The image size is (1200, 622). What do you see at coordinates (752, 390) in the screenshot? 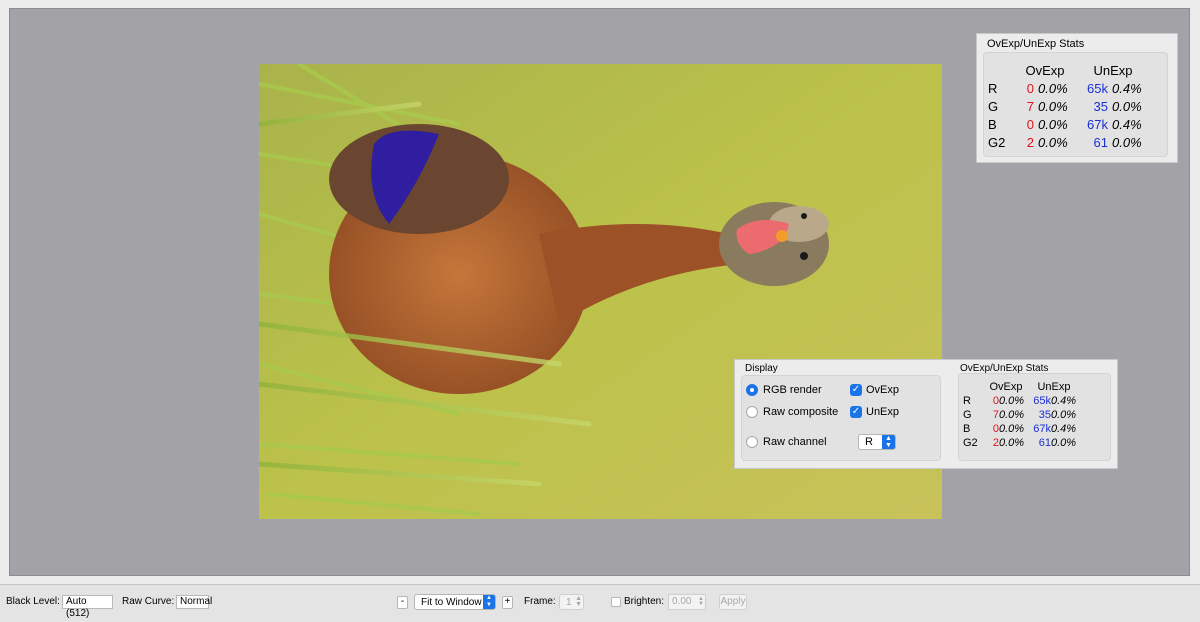
I see `radio-selected-icon` at bounding box center [752, 390].